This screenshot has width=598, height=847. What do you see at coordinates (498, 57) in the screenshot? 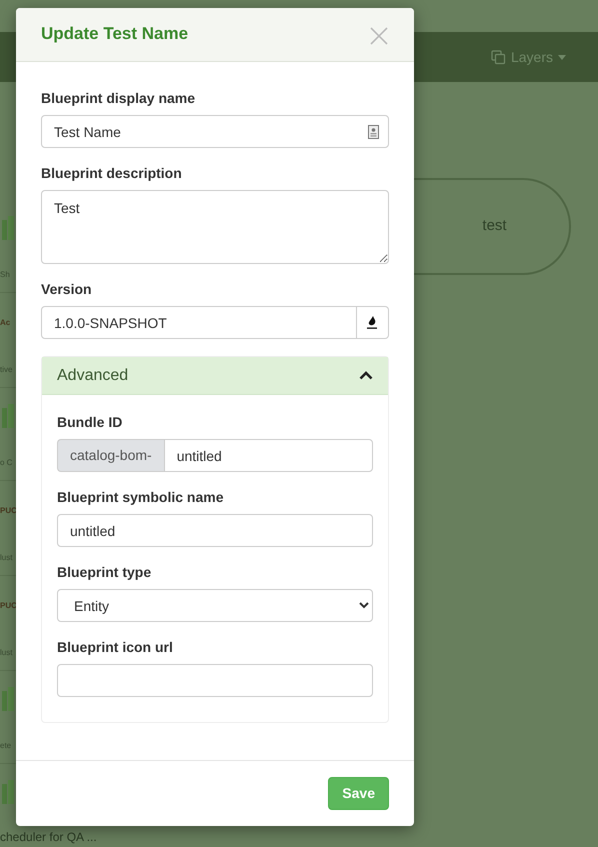
I see `layers-icon` at bounding box center [498, 57].